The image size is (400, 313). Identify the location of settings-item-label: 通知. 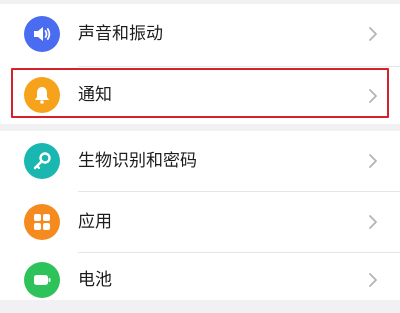
(95, 95).